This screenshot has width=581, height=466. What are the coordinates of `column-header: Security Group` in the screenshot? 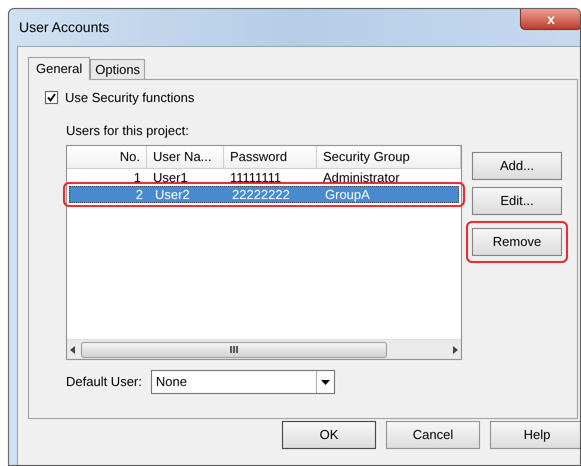 It's located at (389, 157).